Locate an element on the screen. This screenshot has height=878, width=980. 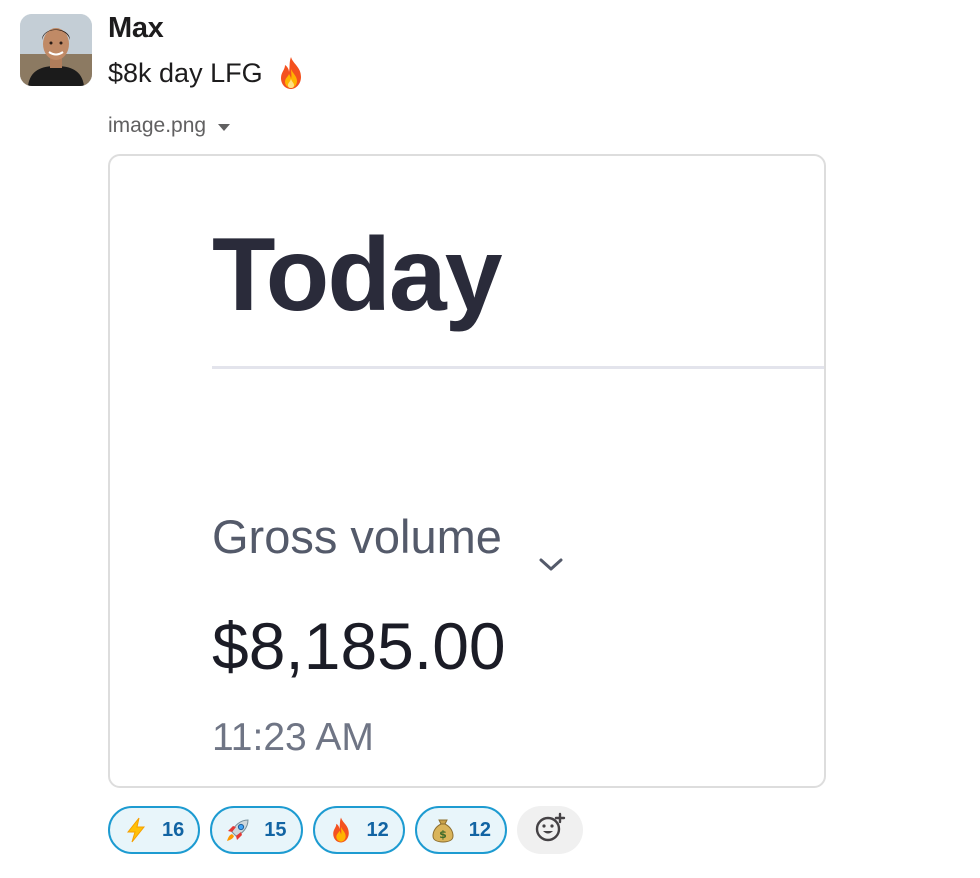
reaction-lightning: 16 is located at coordinates (154, 830).